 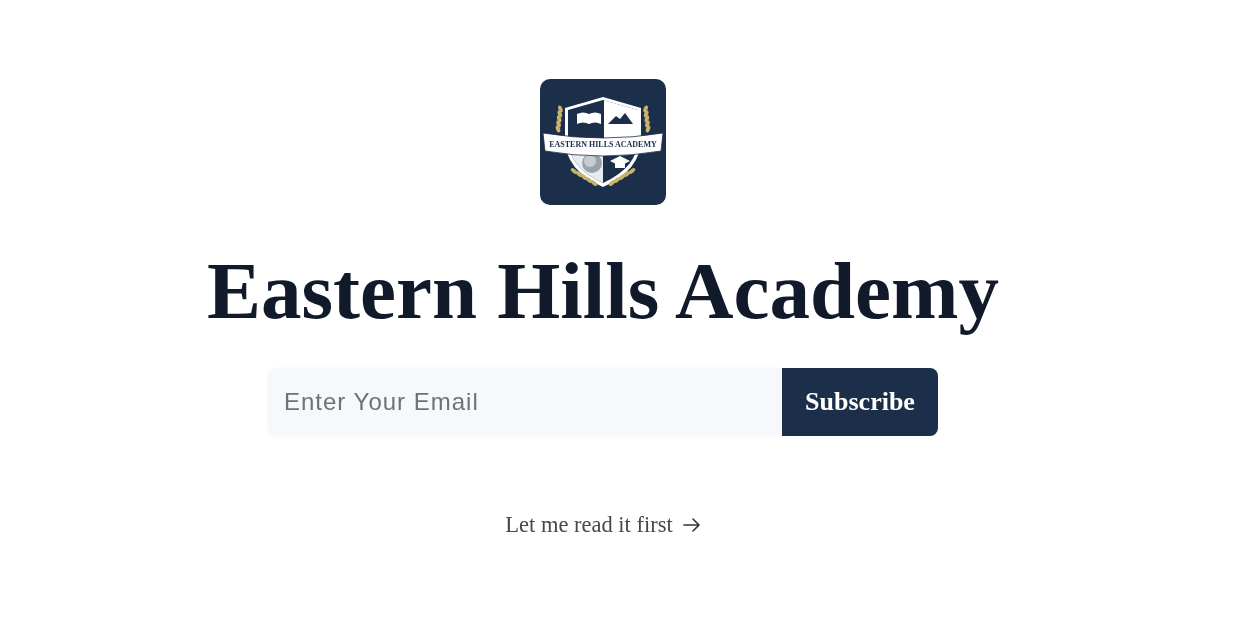 What do you see at coordinates (860, 402) in the screenshot?
I see `subscribe-button: Subscribe` at bounding box center [860, 402].